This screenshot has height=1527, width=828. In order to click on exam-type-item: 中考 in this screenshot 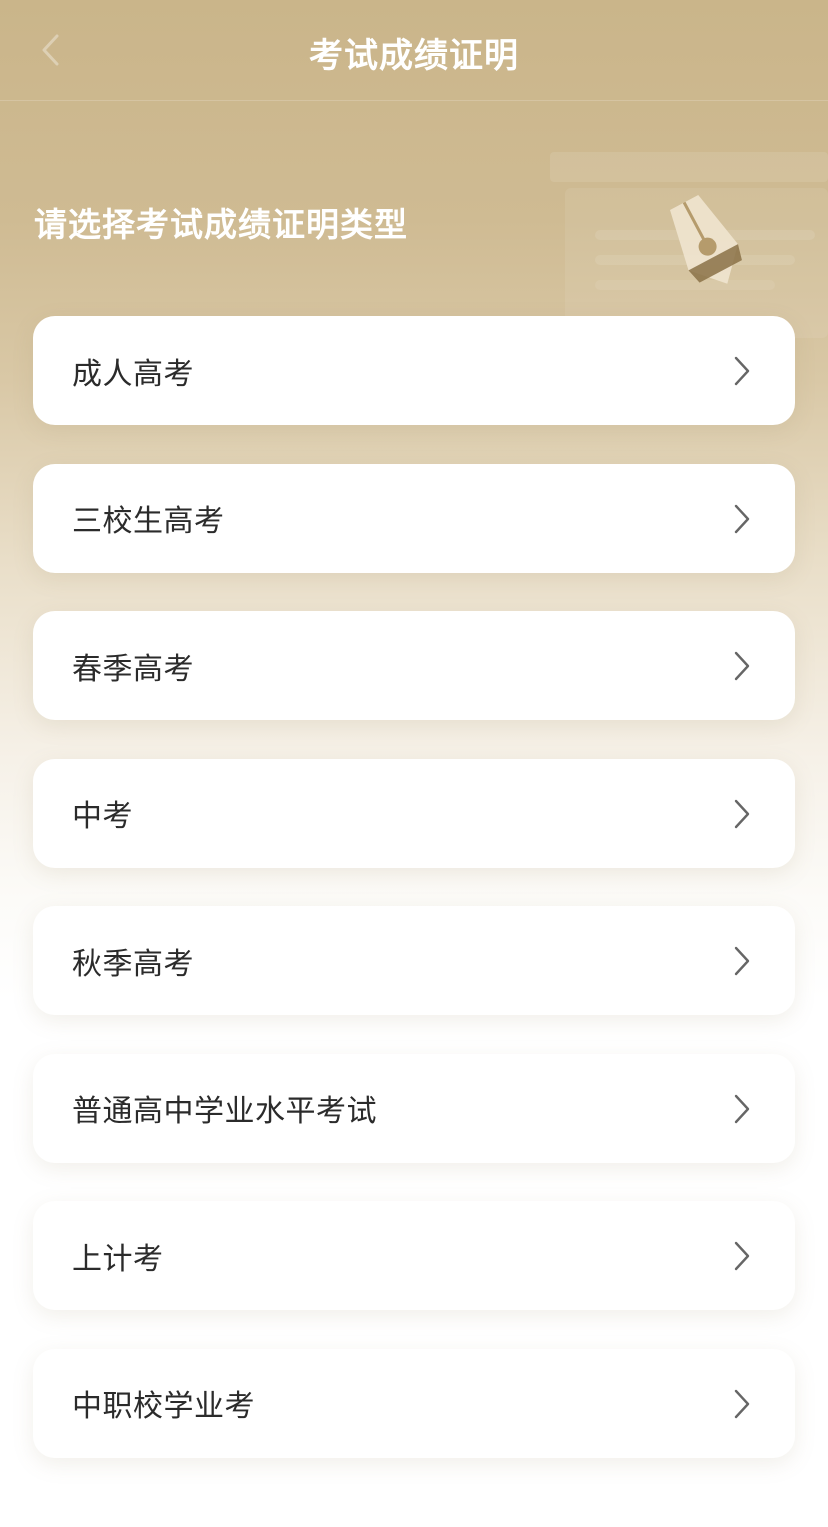, I will do `click(414, 813)`.